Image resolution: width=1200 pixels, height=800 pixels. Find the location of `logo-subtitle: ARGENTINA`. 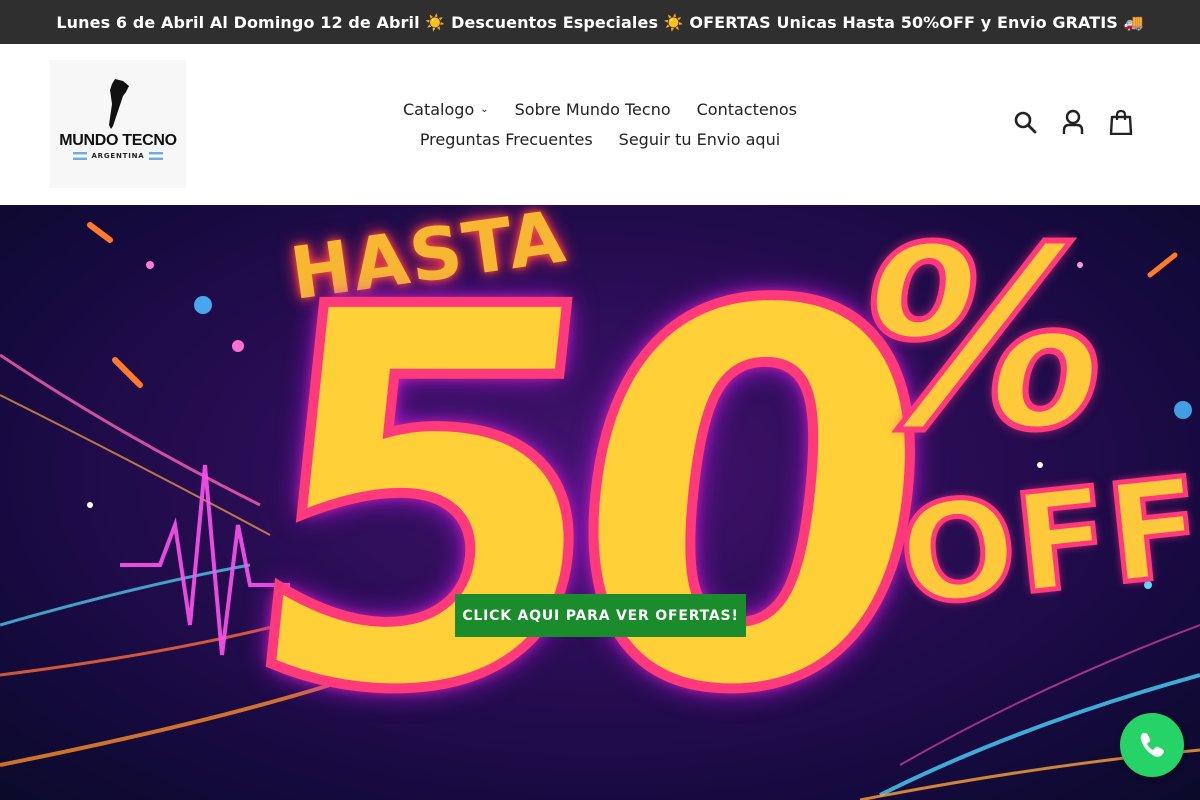

logo-subtitle: ARGENTINA is located at coordinates (118, 156).